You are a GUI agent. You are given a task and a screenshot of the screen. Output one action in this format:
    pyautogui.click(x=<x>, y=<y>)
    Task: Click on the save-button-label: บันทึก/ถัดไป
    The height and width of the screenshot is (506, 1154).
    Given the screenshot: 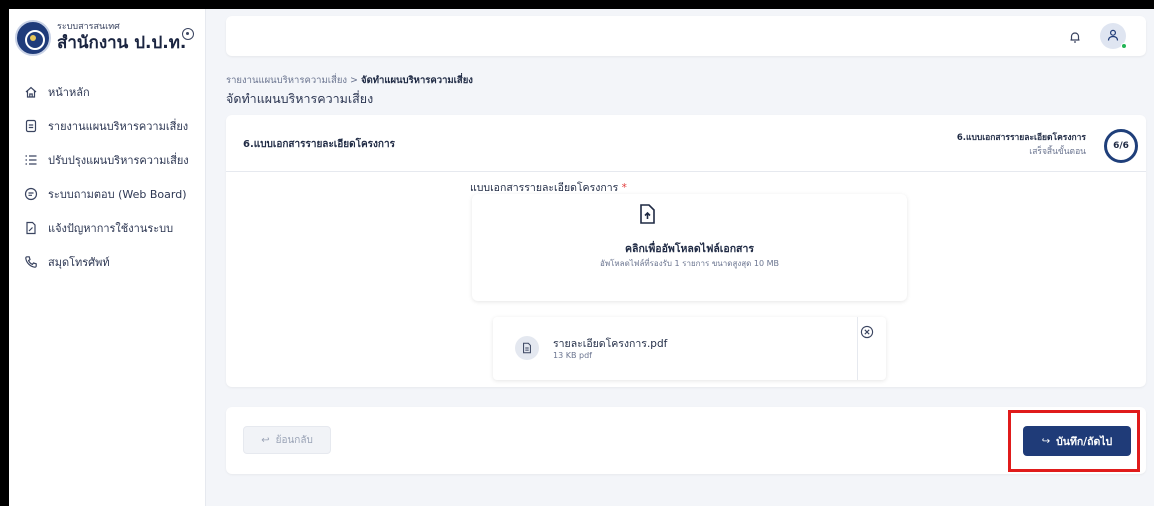 What is the action you would take?
    pyautogui.click(x=1084, y=441)
    